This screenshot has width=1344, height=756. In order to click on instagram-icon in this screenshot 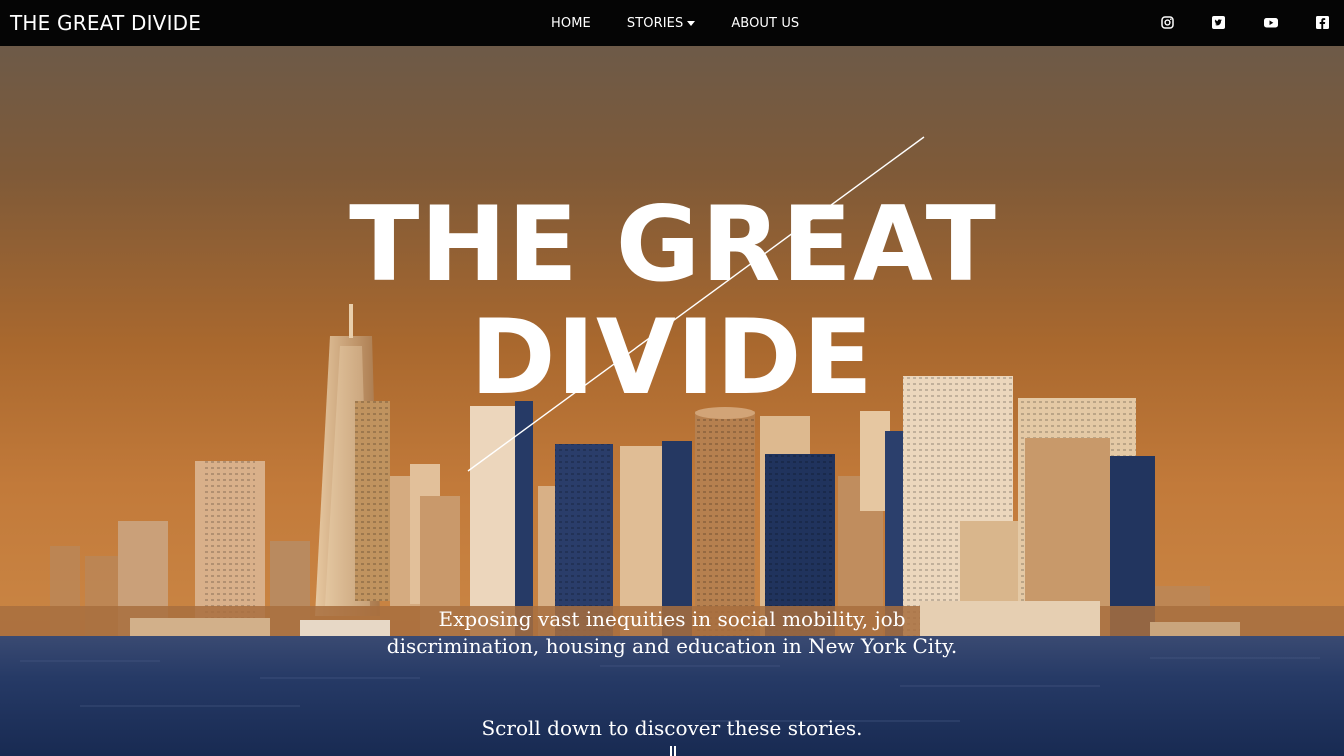, I will do `click(1167, 22)`.